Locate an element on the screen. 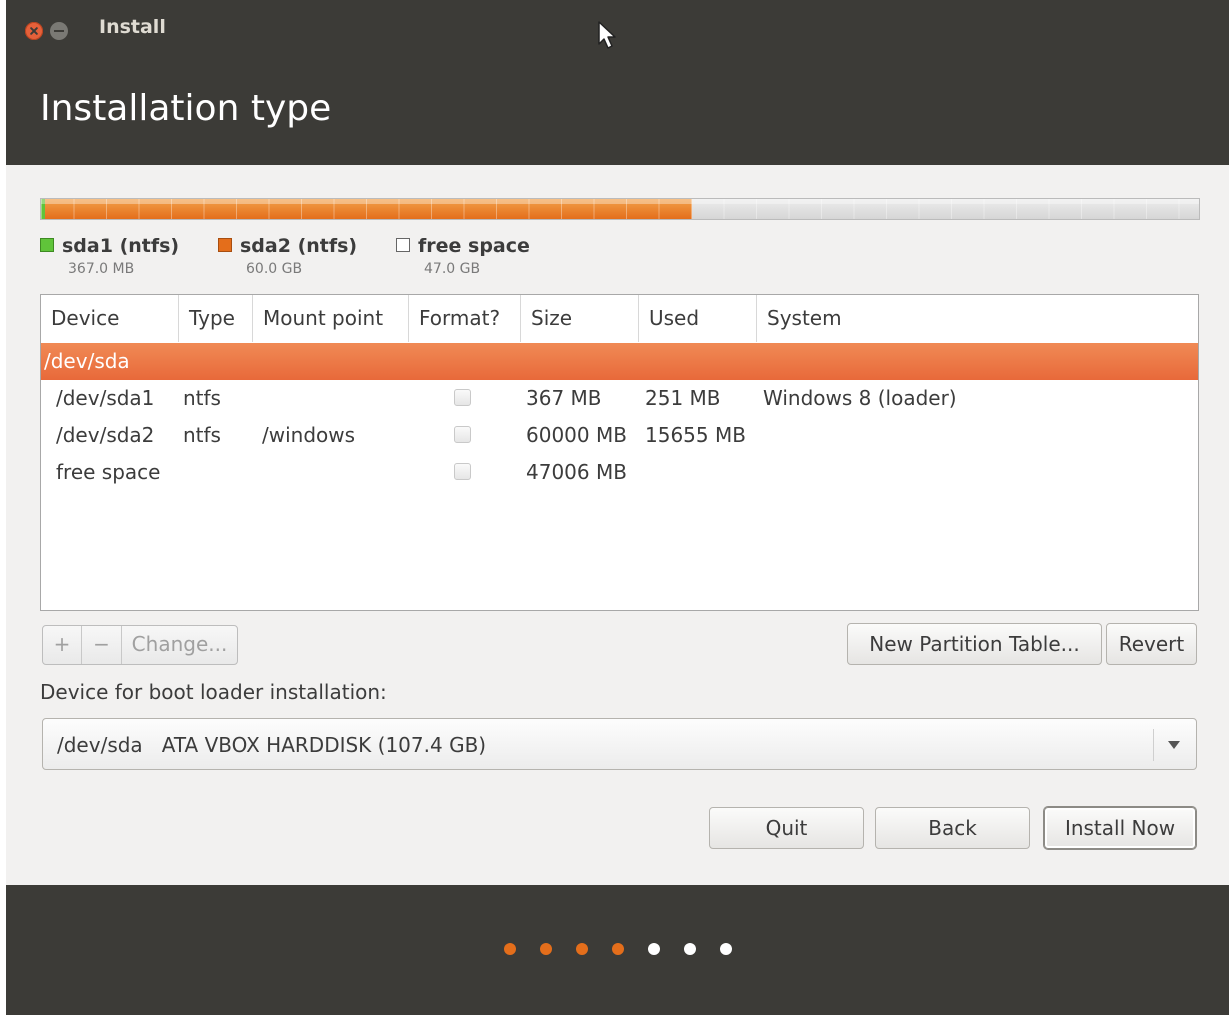 This screenshot has height=1015, width=1229. close-icon is located at coordinates (34, 31).